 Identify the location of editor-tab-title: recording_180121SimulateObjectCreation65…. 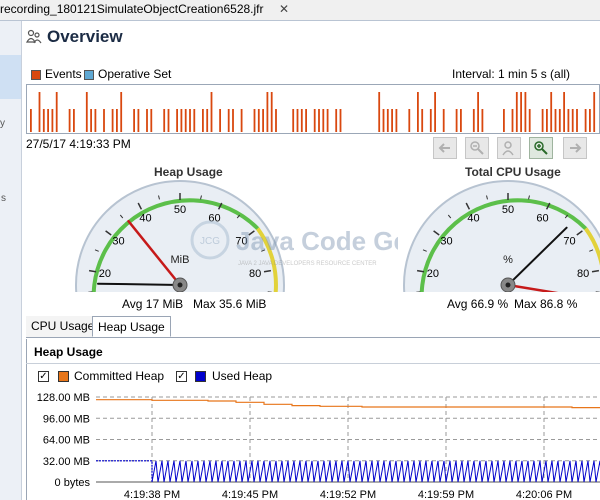
(132, 9).